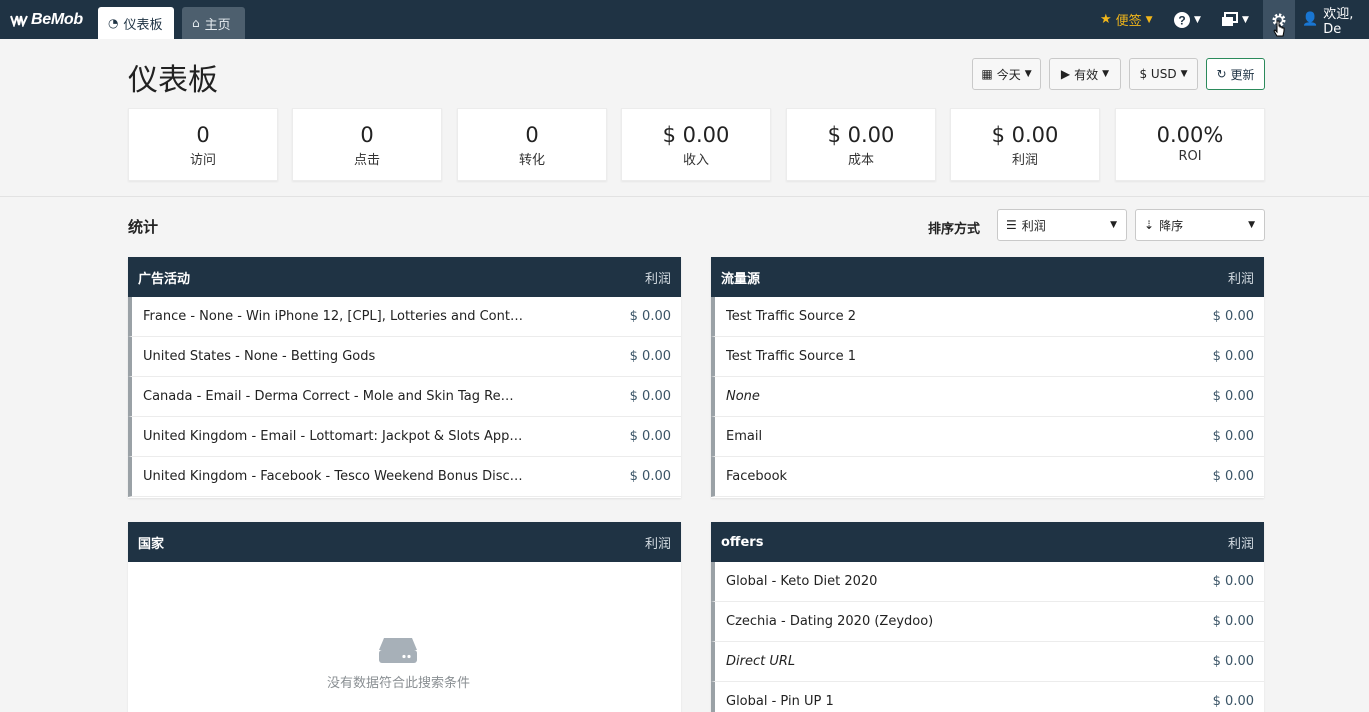 The width and height of the screenshot is (1369, 712). I want to click on tab-dashboard: ◔ 仪表板, so click(136, 23).